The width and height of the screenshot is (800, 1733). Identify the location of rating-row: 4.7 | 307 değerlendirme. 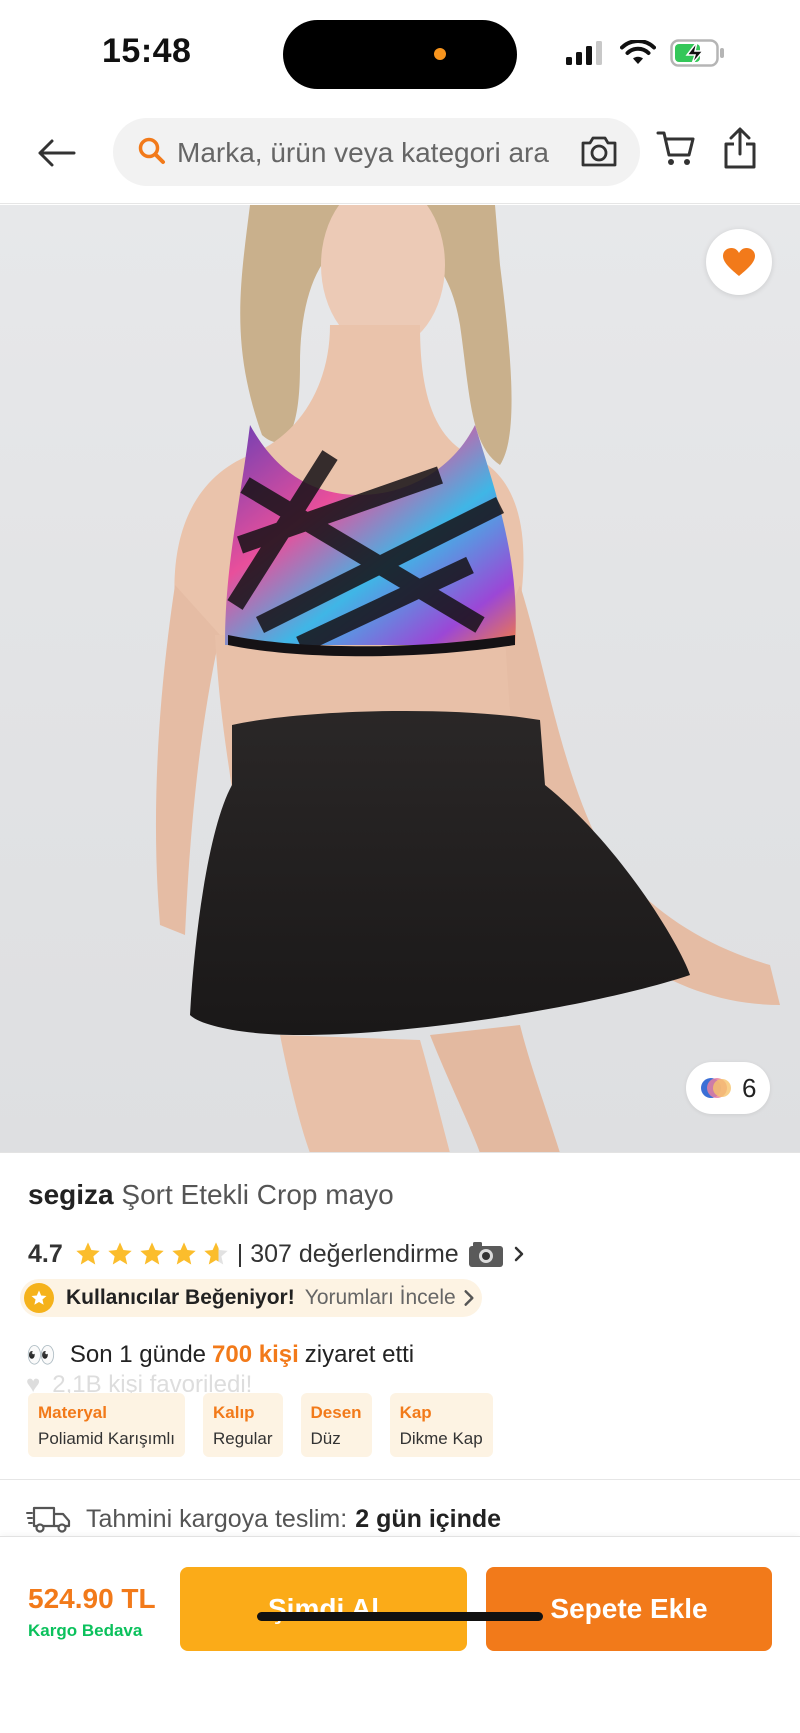
(276, 1254).